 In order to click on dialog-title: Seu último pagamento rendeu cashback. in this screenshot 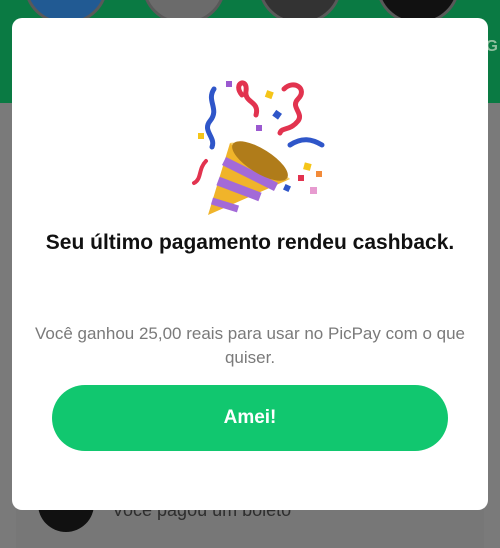, I will do `click(250, 242)`.